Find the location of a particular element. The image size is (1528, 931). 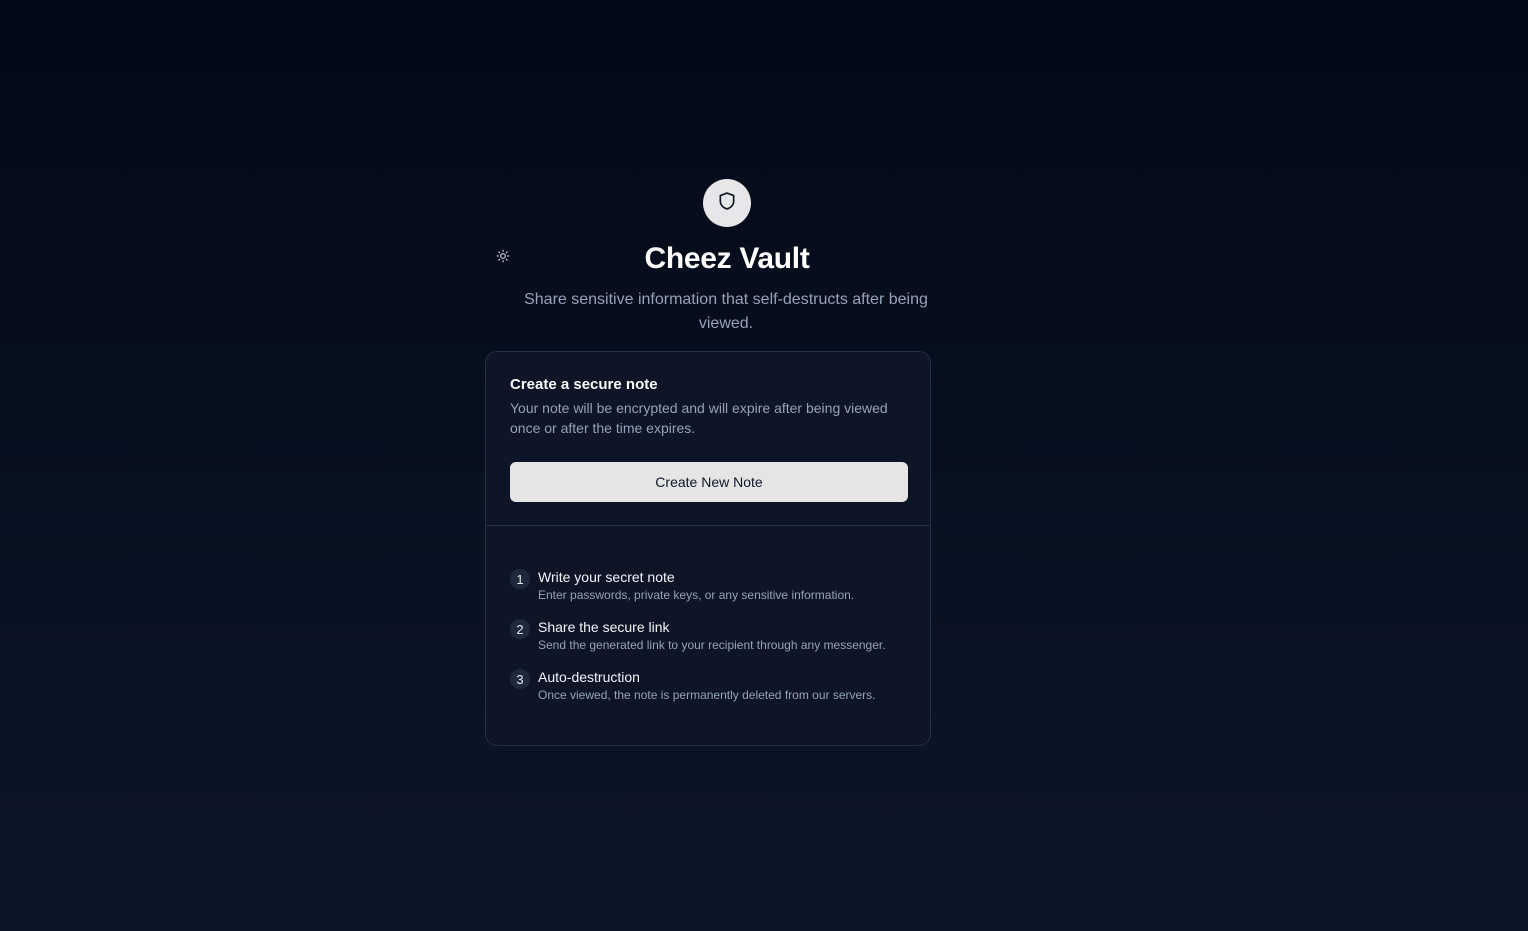

card-title: Create a secure note is located at coordinates (584, 384).